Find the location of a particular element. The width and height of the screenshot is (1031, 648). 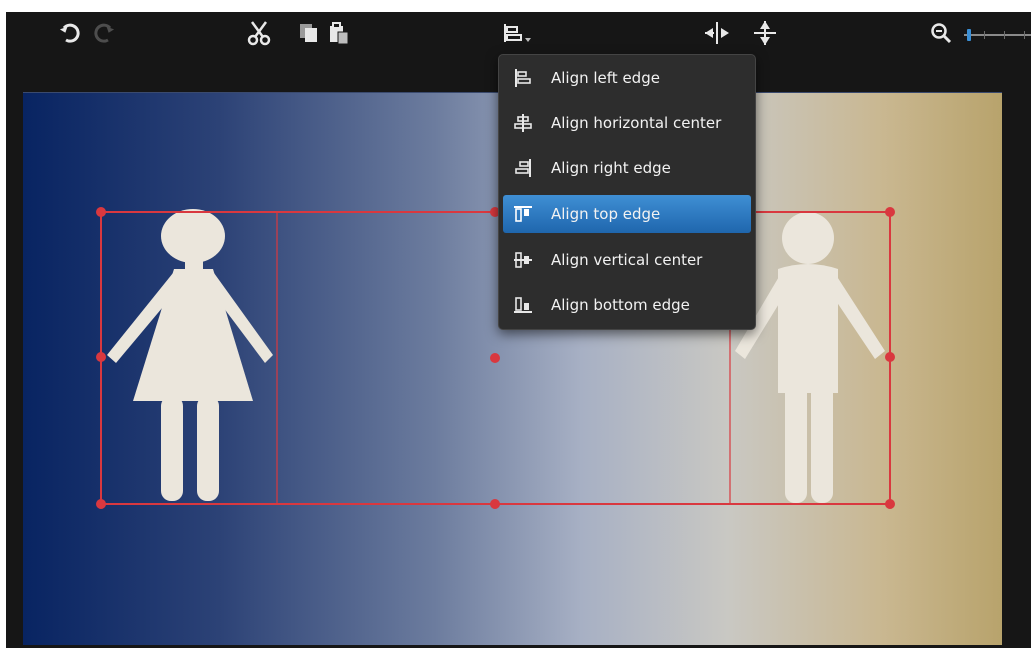

distribute-vertical-button is located at coordinates (765, 33).